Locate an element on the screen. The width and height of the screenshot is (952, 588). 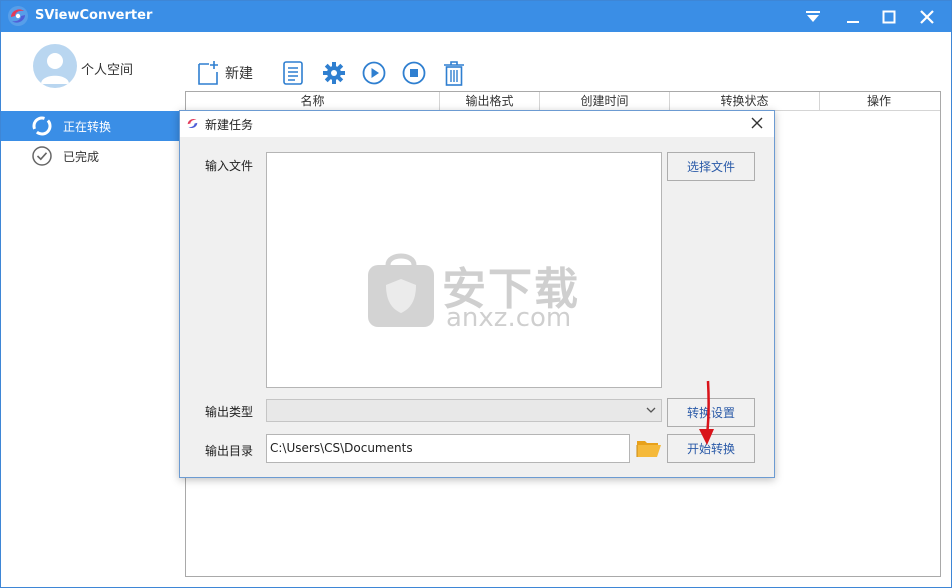
column-header-name: 名称 is located at coordinates (313, 101).